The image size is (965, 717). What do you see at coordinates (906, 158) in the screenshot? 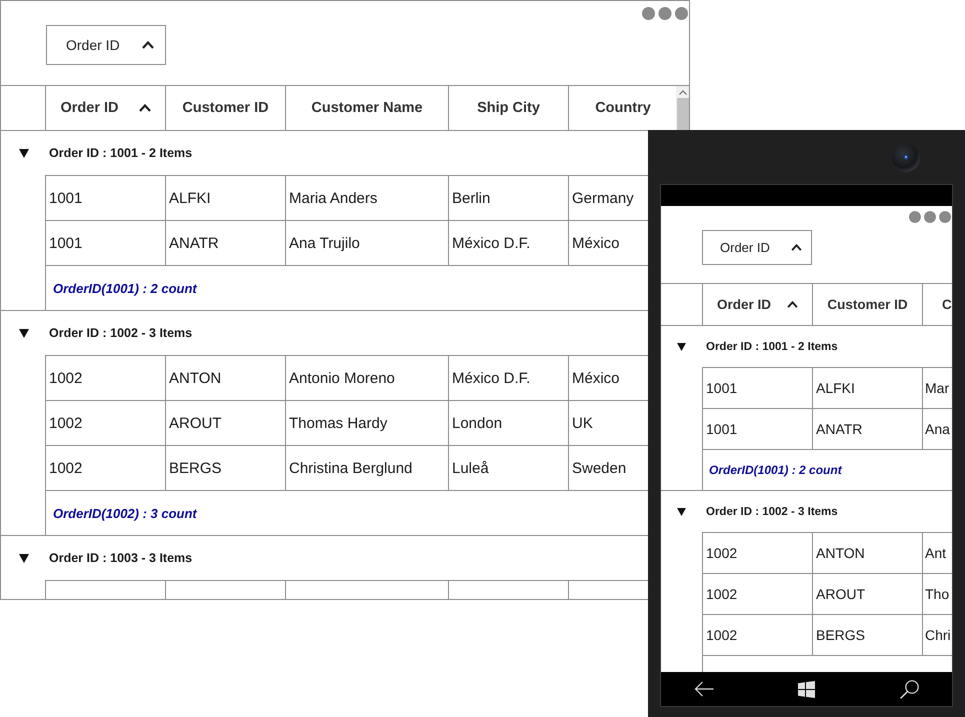
I see `camera-lens-icon` at bounding box center [906, 158].